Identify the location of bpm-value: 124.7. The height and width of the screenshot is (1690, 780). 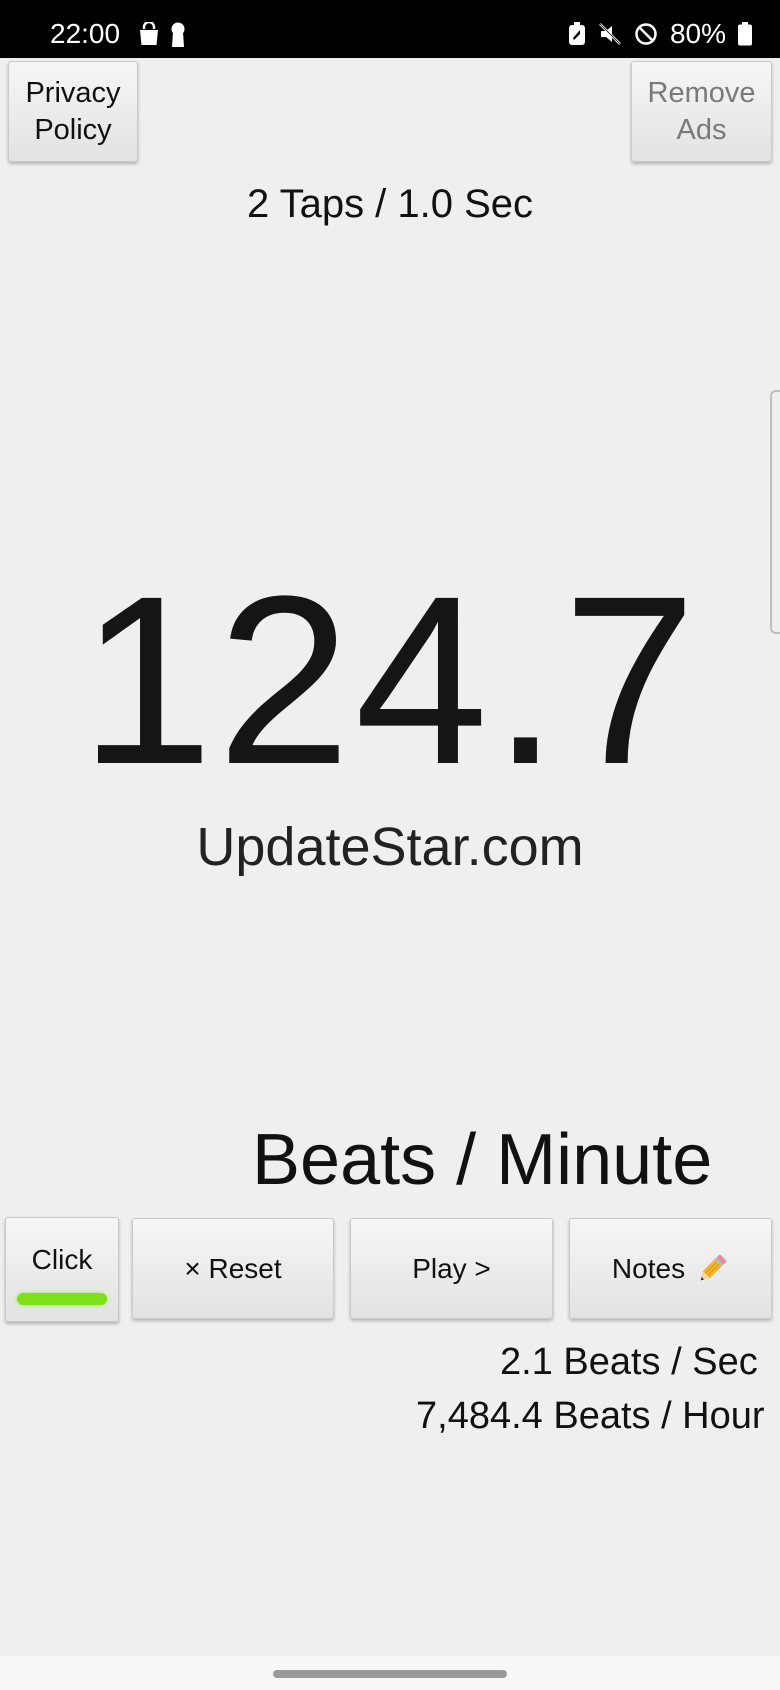
(390, 680).